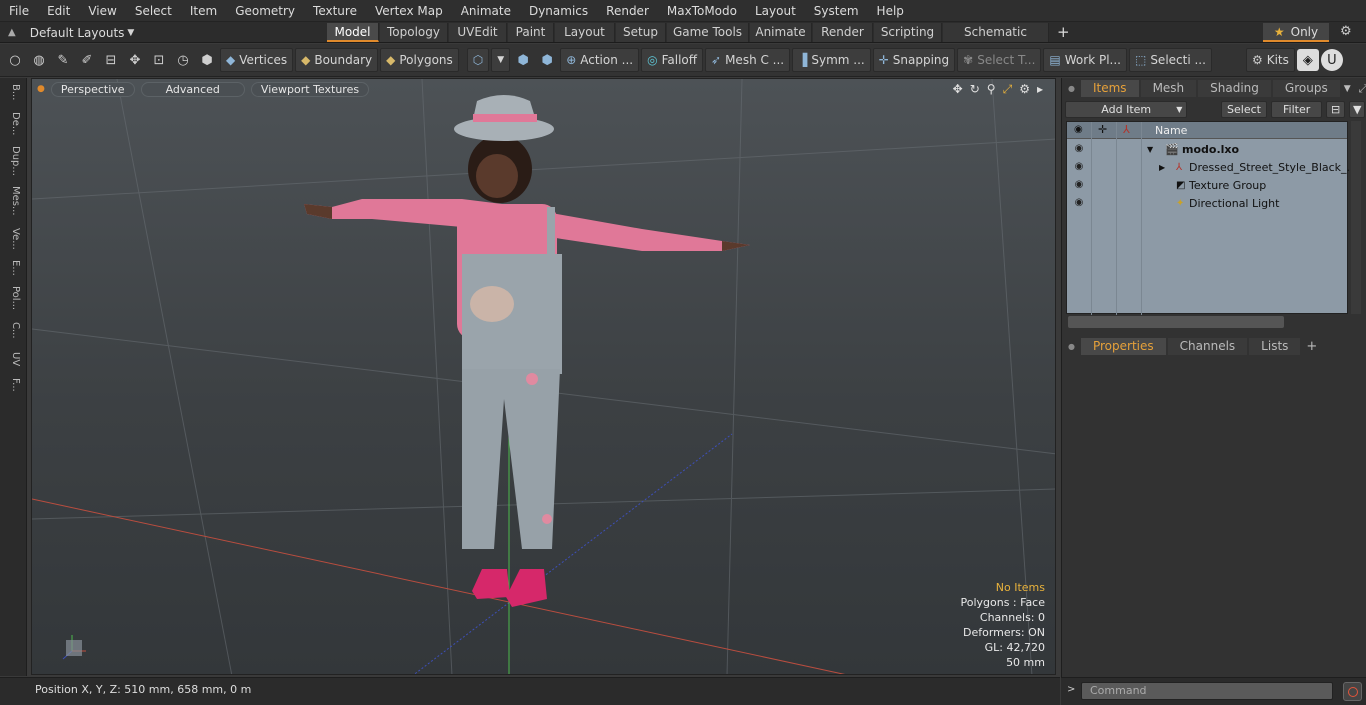 The height and width of the screenshot is (705, 1366). What do you see at coordinates (1123, 346) in the screenshot?
I see `tab-properties: Properties` at bounding box center [1123, 346].